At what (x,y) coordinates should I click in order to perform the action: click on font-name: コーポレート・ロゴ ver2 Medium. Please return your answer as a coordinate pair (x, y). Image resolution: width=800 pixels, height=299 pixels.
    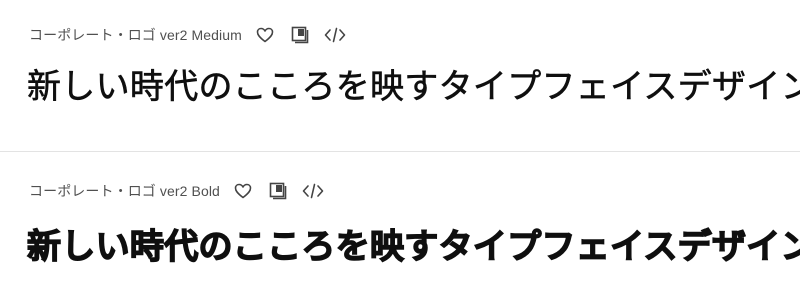
    Looking at the image, I should click on (135, 35).